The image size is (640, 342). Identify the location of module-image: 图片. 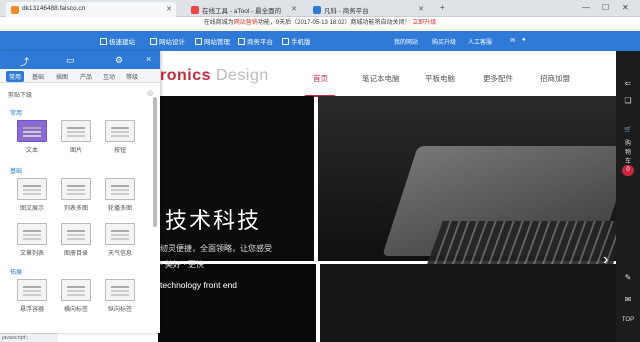
(76, 137).